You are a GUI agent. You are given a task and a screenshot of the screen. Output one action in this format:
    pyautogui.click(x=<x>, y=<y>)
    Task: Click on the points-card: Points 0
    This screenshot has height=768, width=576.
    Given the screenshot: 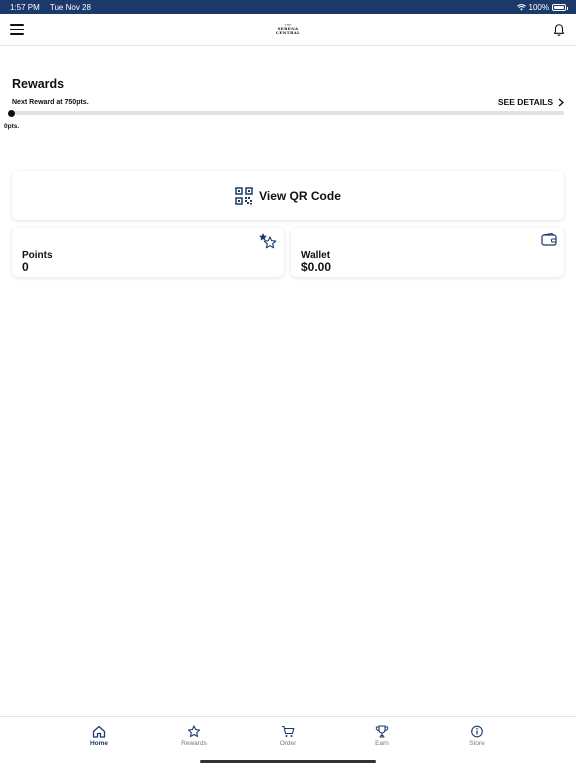 What is the action you would take?
    pyautogui.click(x=148, y=252)
    